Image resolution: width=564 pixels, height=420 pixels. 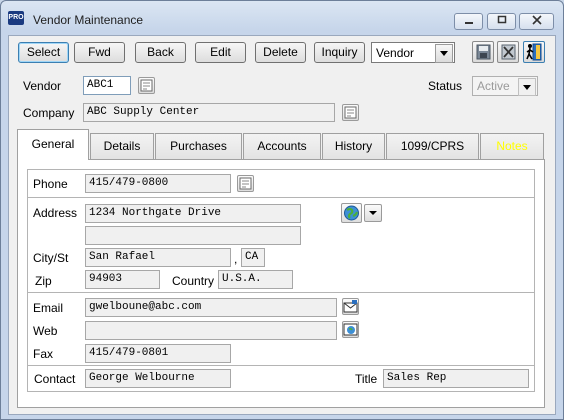 I want to click on cancel-button, so click(x=508, y=52).